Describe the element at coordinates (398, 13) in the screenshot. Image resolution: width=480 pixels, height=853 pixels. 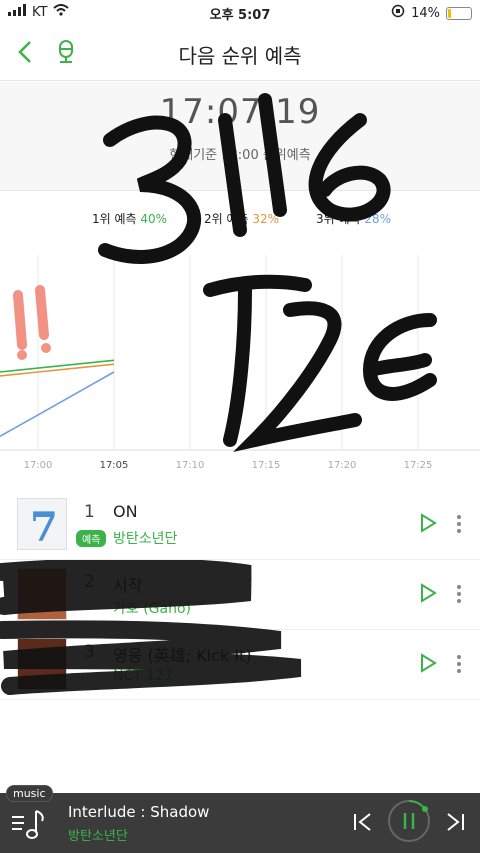
I see `orientation-lock-icon` at that location.